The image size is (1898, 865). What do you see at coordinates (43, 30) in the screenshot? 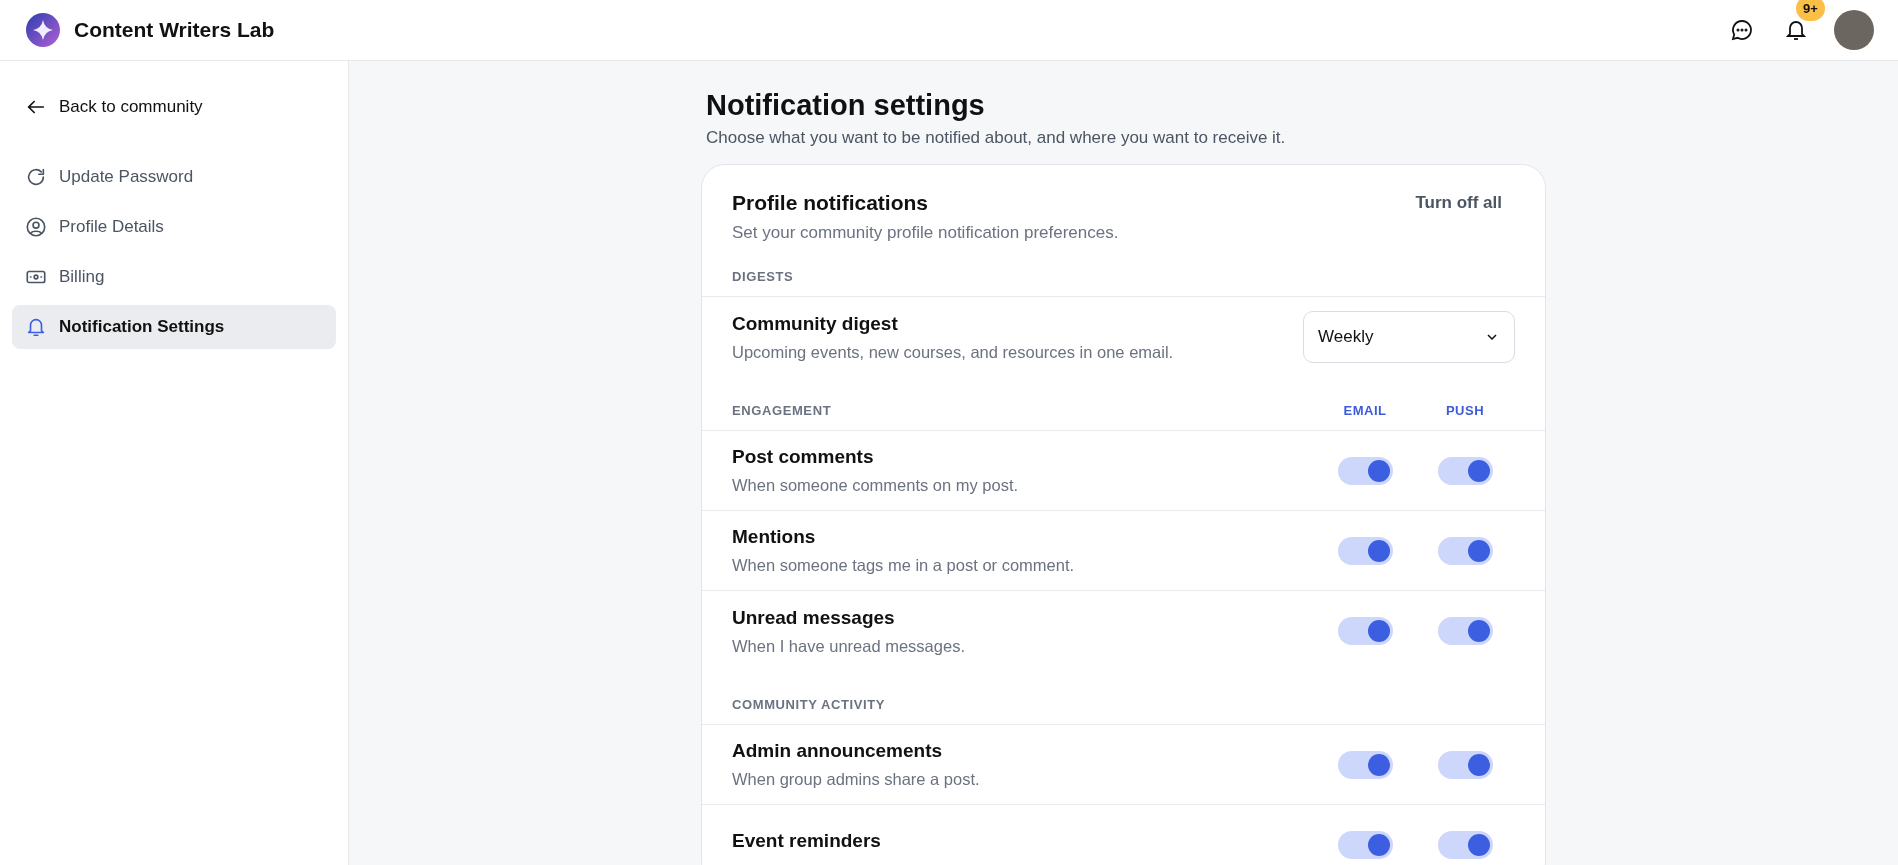
I see `logo-icon` at bounding box center [43, 30].